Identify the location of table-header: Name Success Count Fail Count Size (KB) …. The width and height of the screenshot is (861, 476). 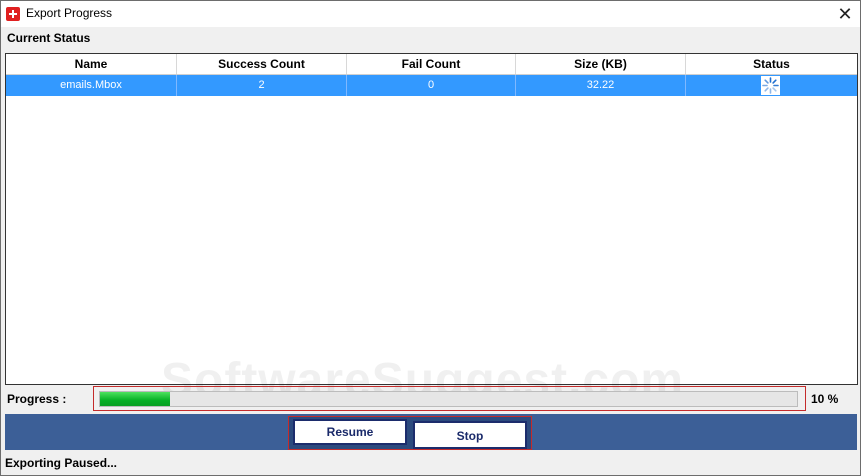
(431, 64).